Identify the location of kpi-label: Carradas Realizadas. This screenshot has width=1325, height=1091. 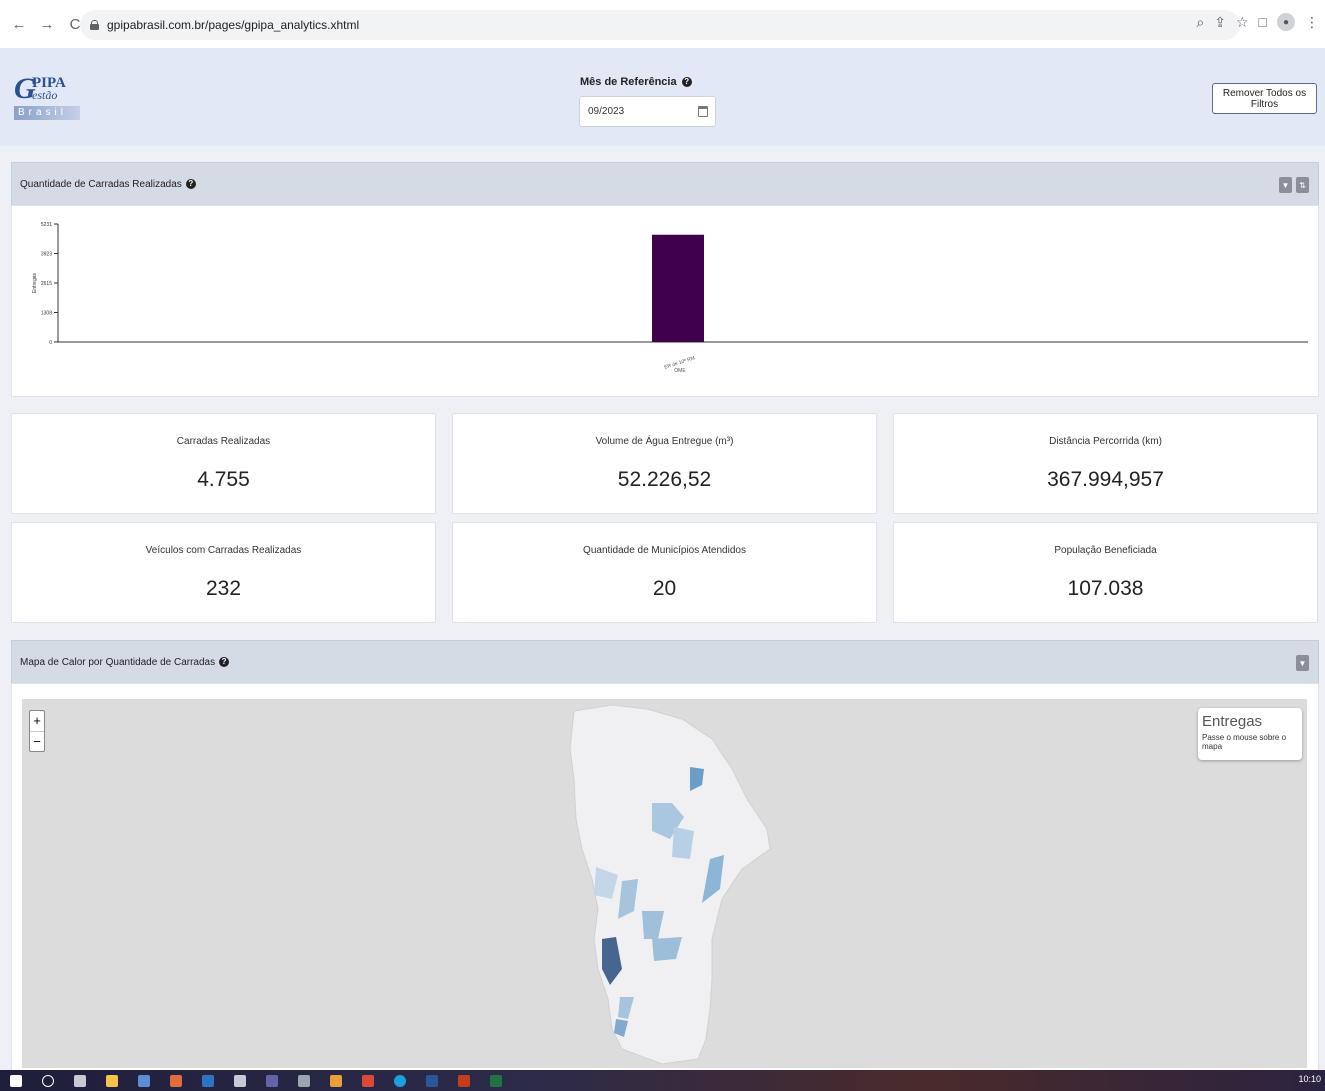
(223, 441).